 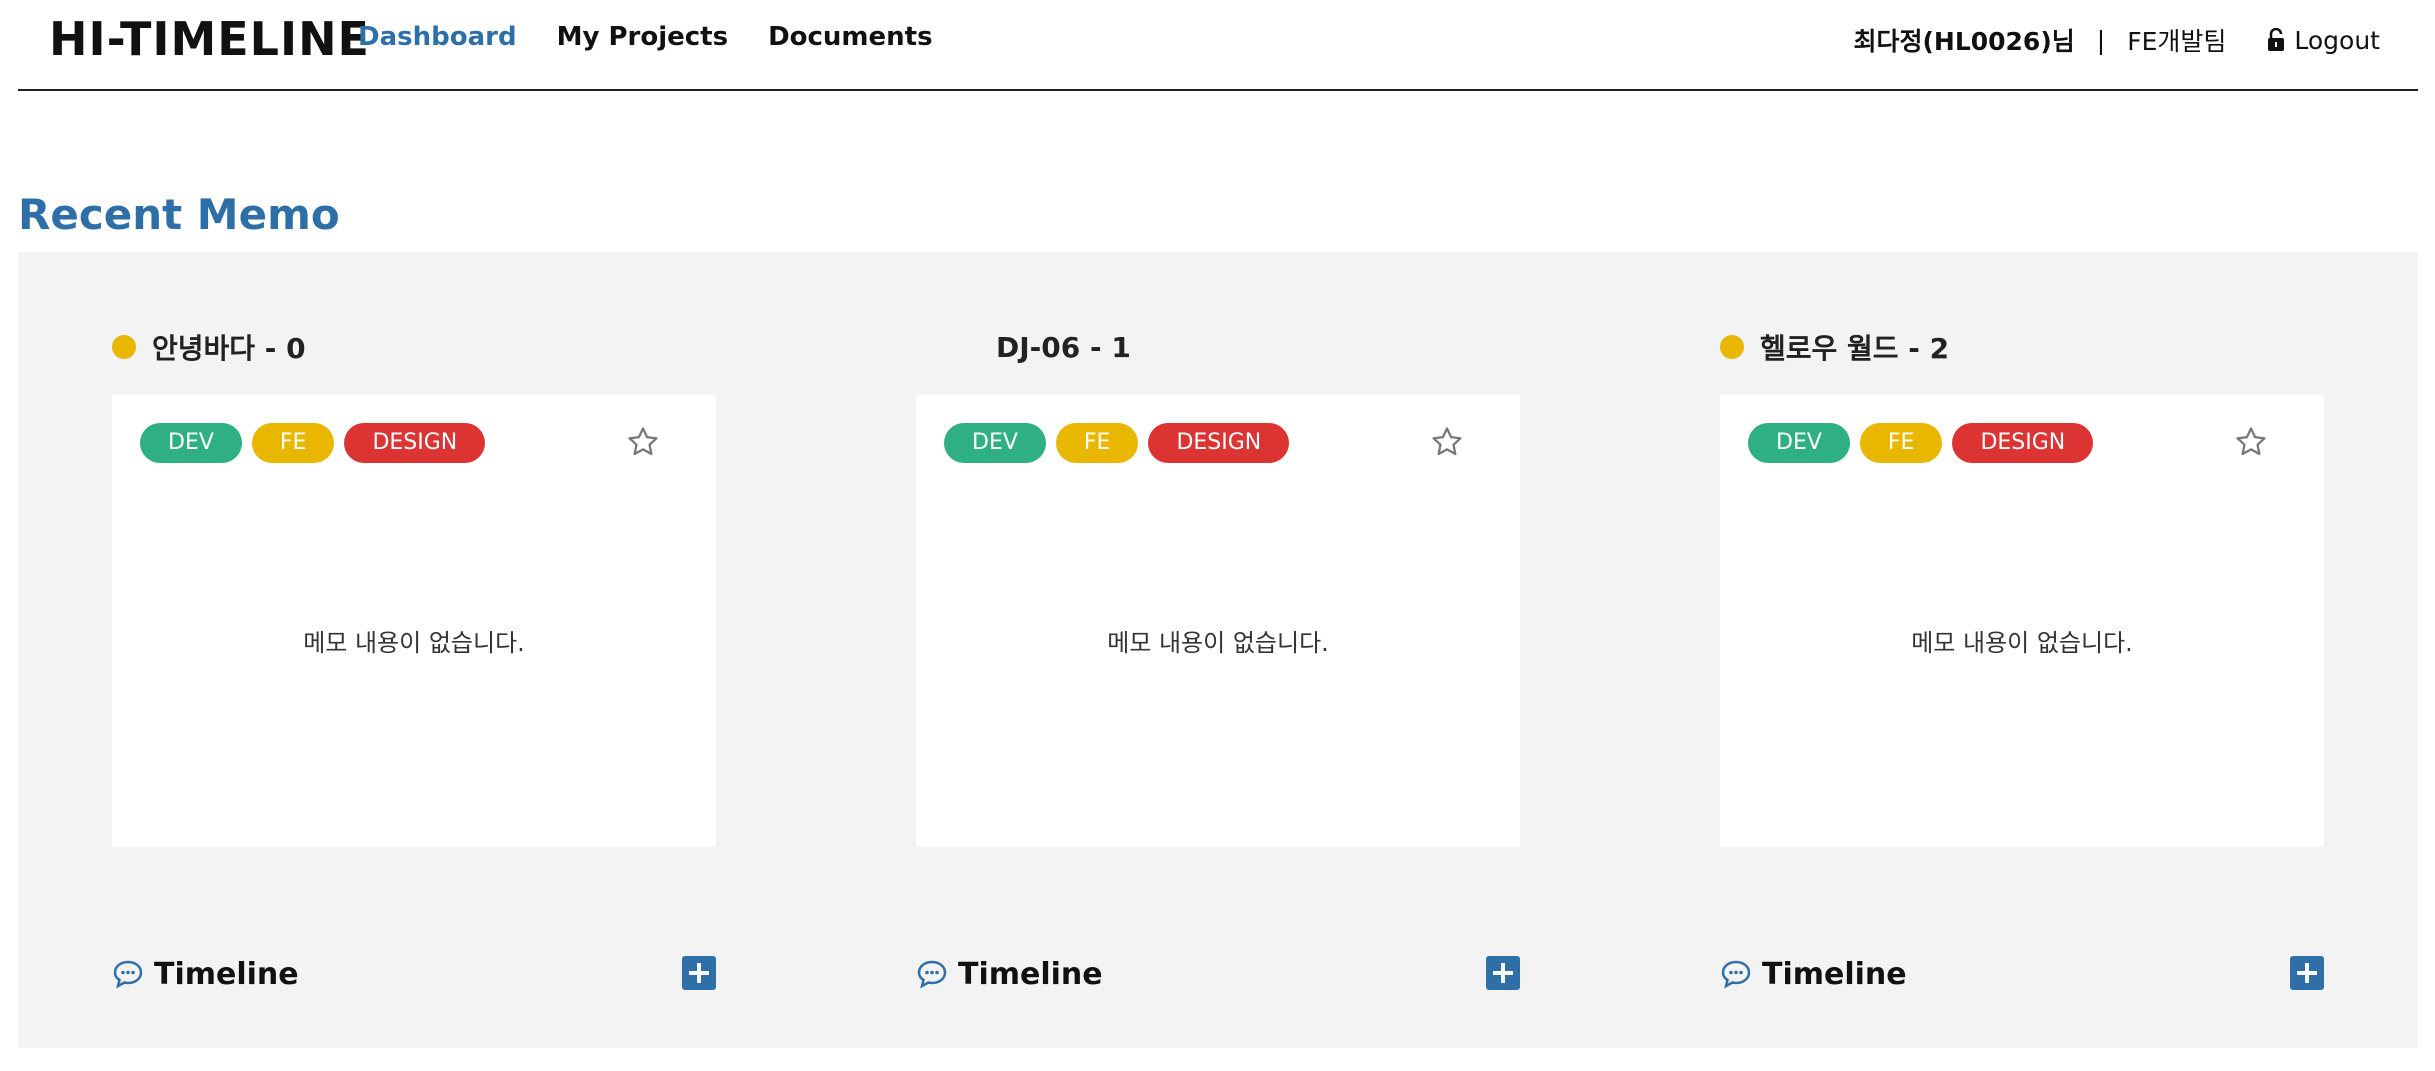 What do you see at coordinates (2177, 41) in the screenshot?
I see `user-team: FE개발팀` at bounding box center [2177, 41].